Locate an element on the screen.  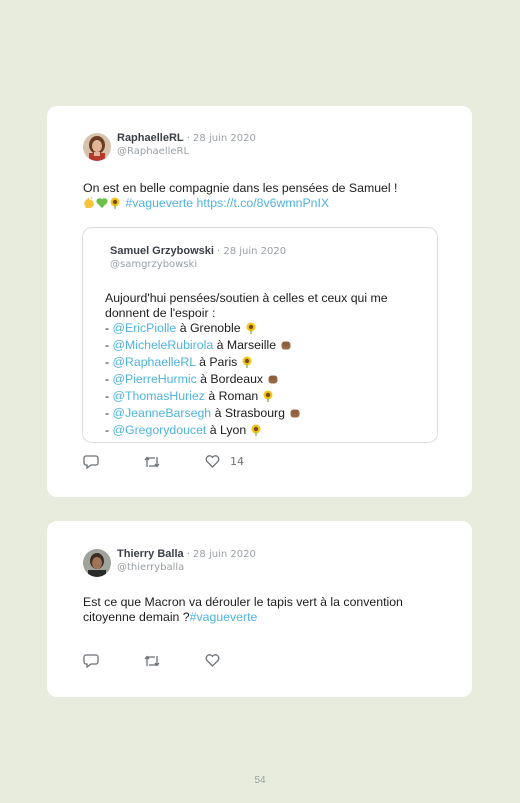
quoted-date: · 28 juin 2020 is located at coordinates (252, 251).